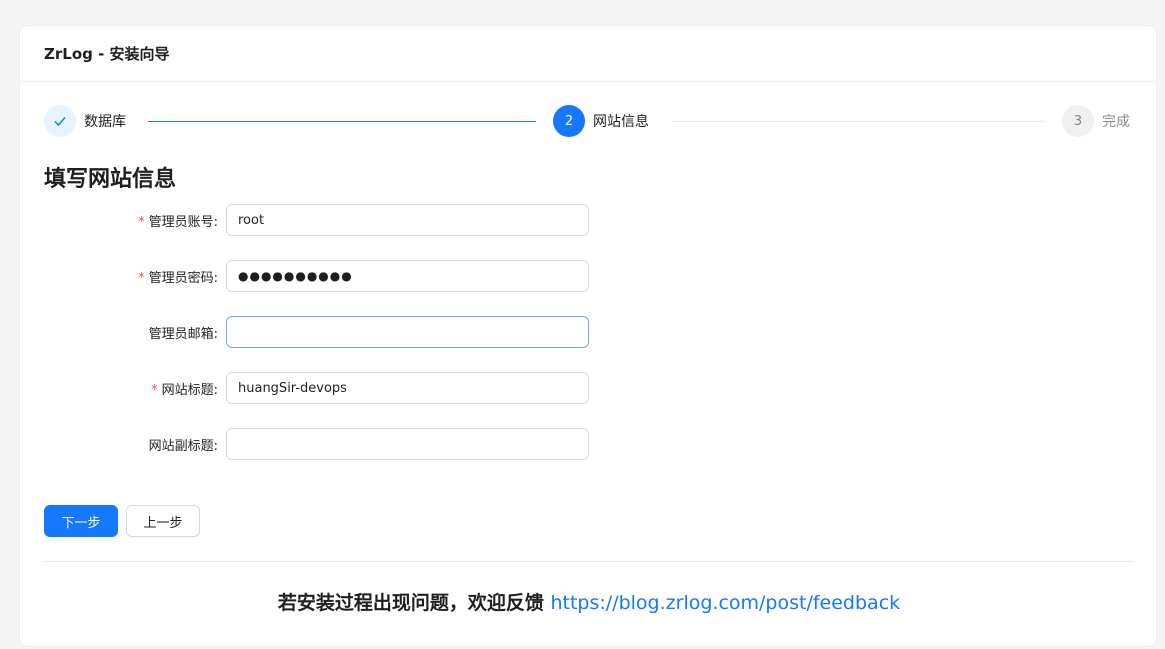 The width and height of the screenshot is (1165, 649). What do you see at coordinates (1078, 121) in the screenshot?
I see `step-number: 3` at bounding box center [1078, 121].